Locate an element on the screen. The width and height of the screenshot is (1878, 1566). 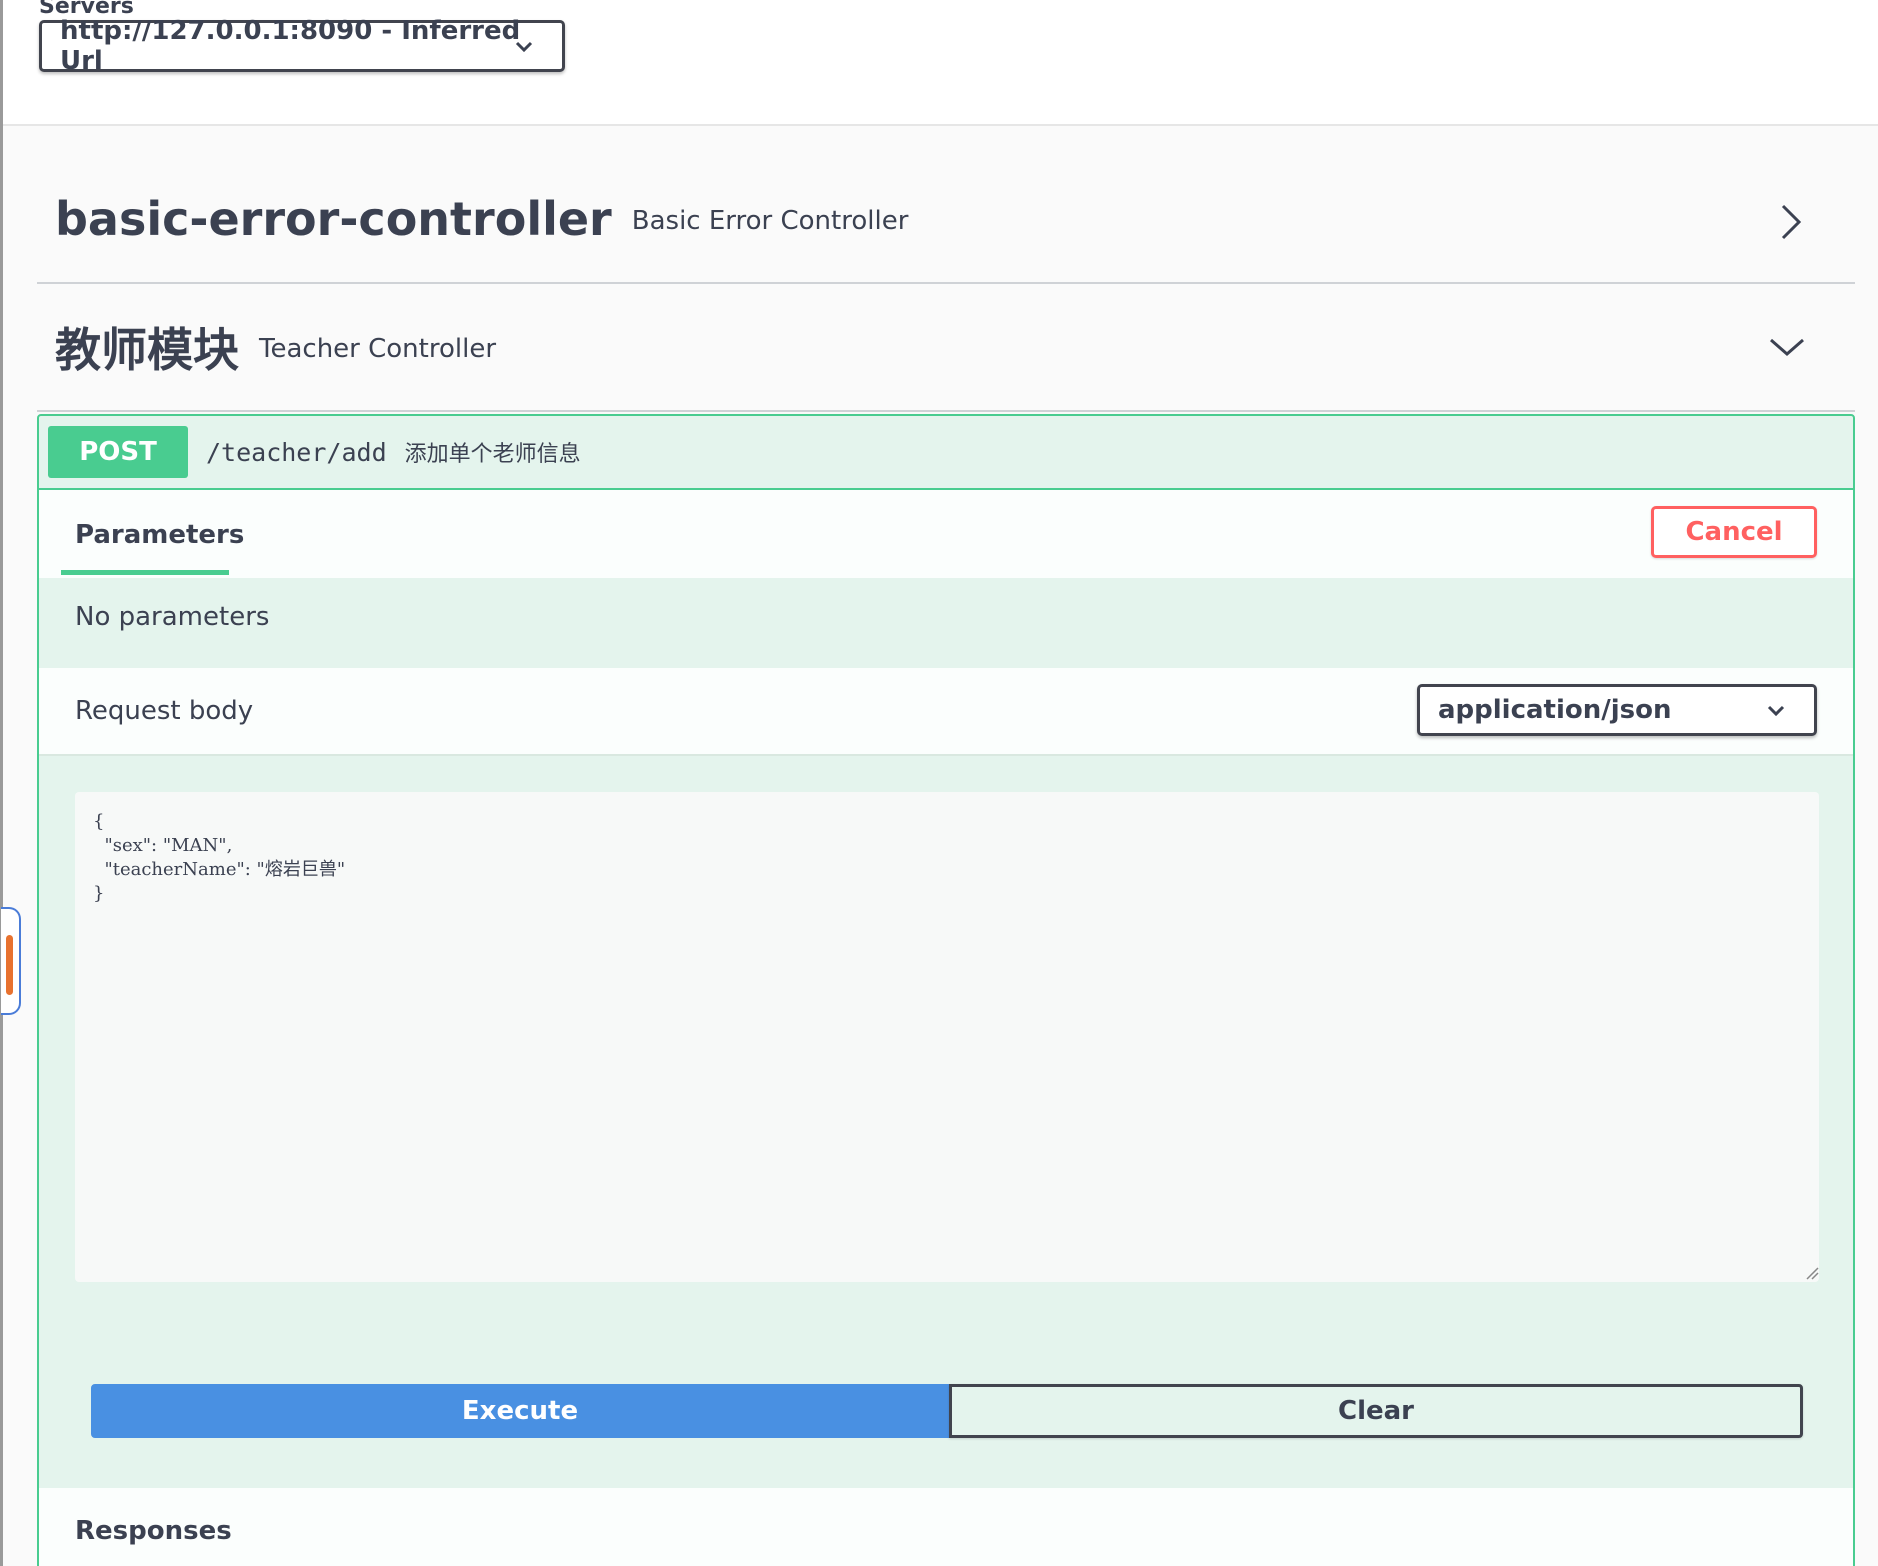
side-scroll-handle is located at coordinates (11, 961).